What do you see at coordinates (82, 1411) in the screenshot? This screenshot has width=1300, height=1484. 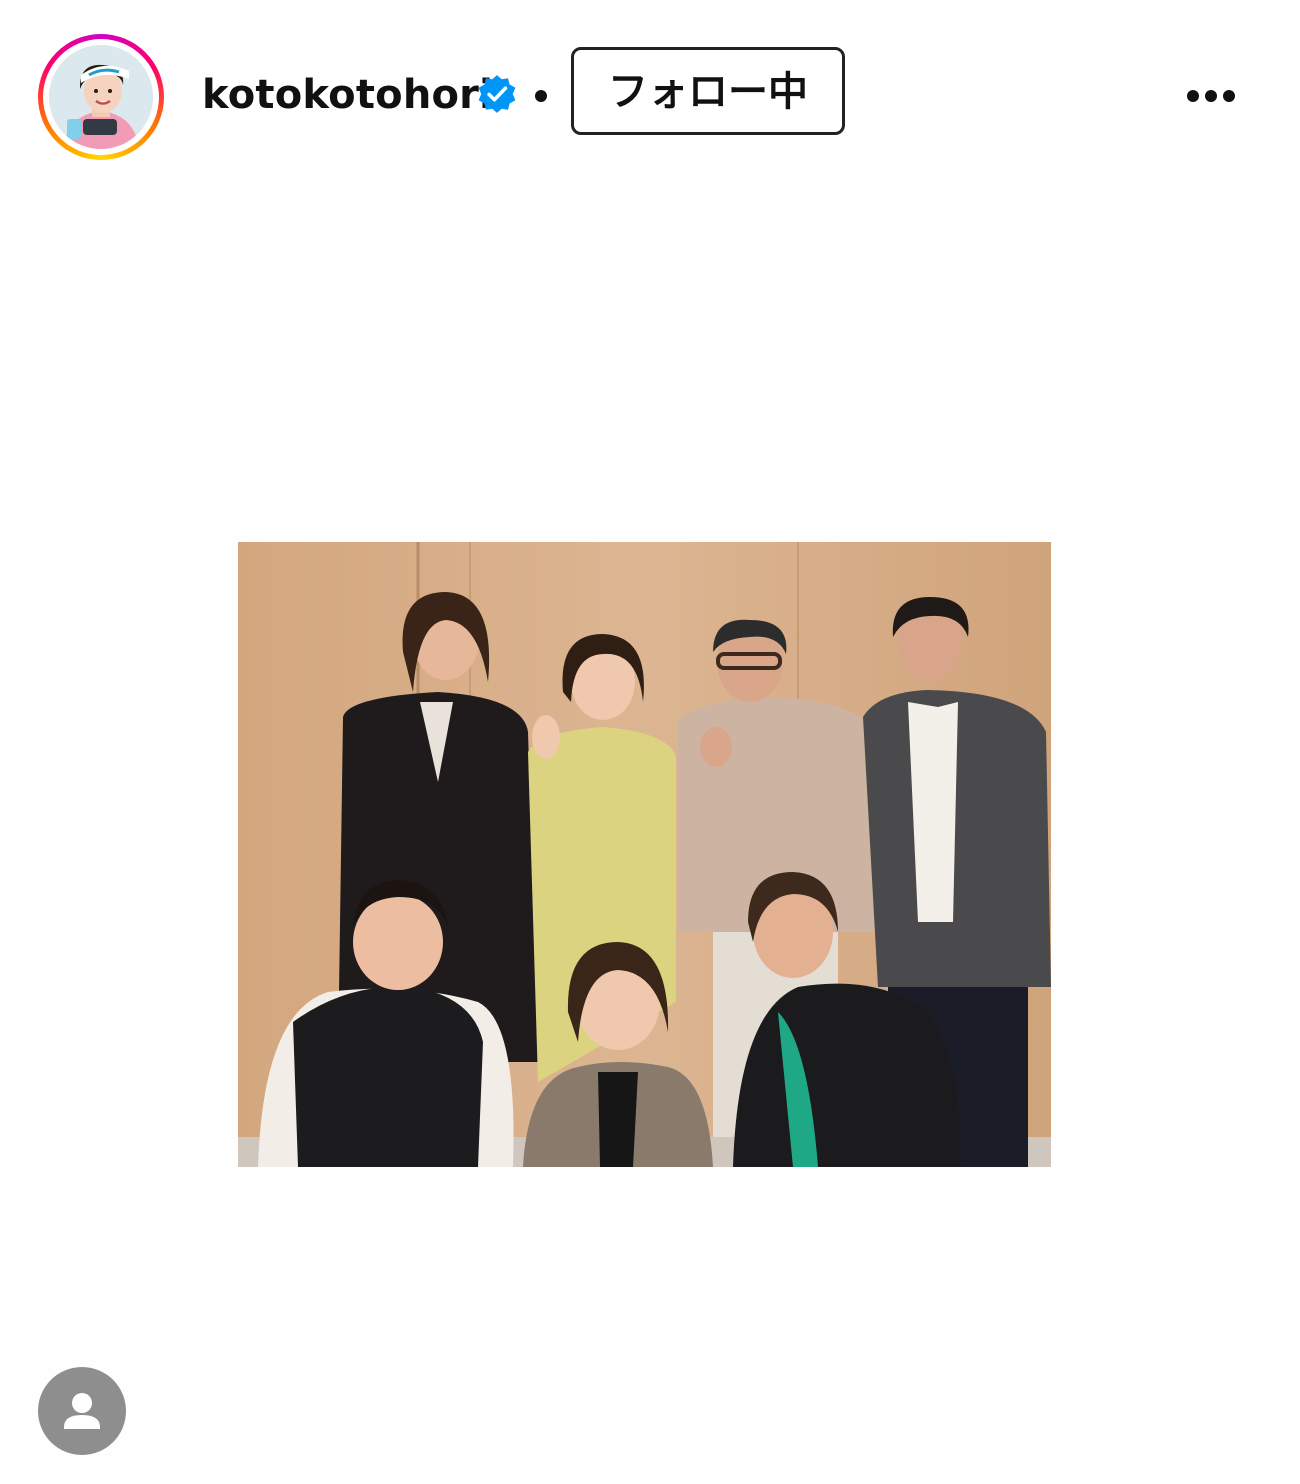 I see `user-tag-icon` at bounding box center [82, 1411].